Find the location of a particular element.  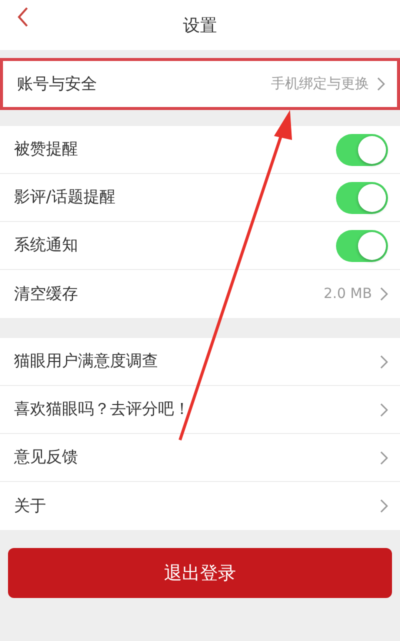

row-label: 猫眼用户满意度调查 is located at coordinates (86, 361).